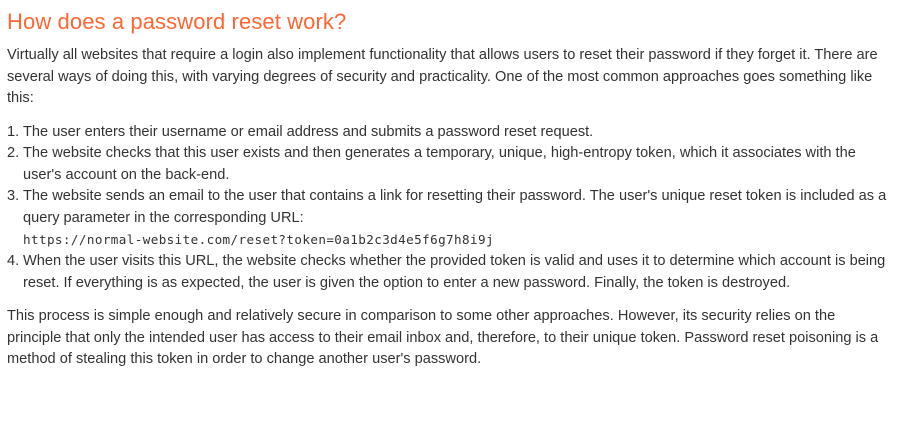 This screenshot has height=421, width=898. I want to click on step-number: 1., so click(13, 131).